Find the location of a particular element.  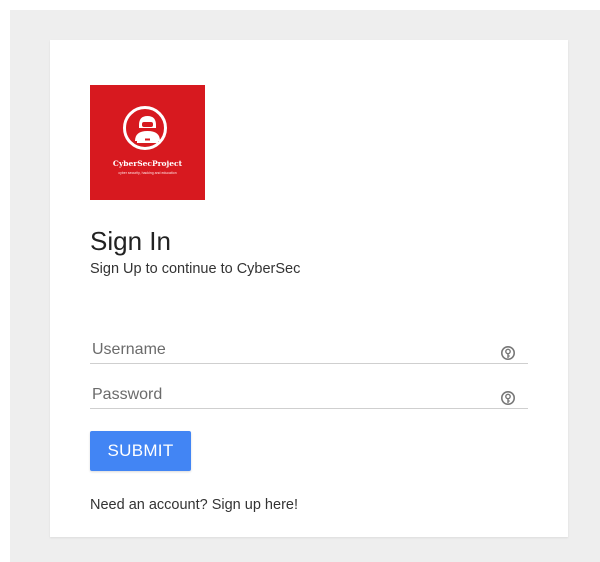

signup-link: Need an account? Sign up here! is located at coordinates (194, 505).